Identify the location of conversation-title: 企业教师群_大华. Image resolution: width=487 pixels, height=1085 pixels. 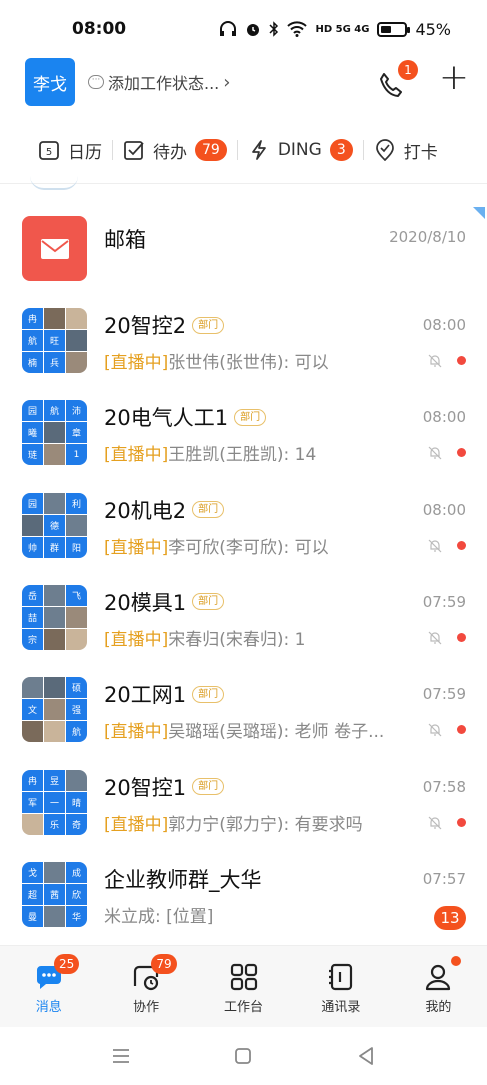
(183, 879).